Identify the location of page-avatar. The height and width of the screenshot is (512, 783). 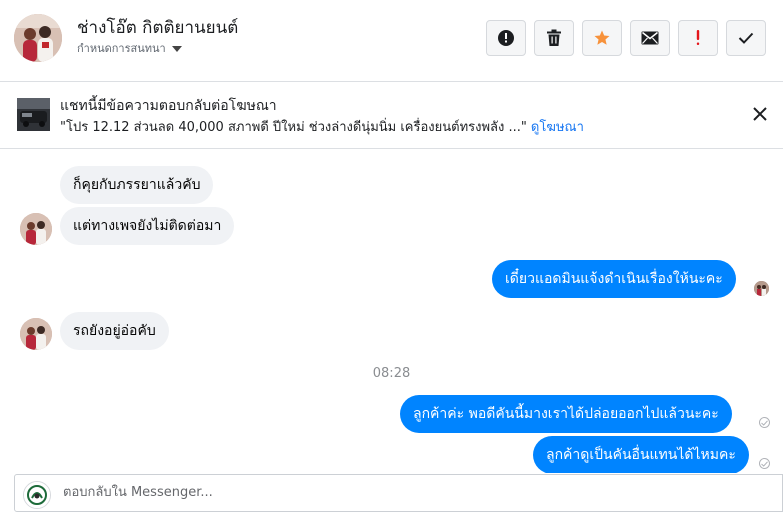
(37, 495).